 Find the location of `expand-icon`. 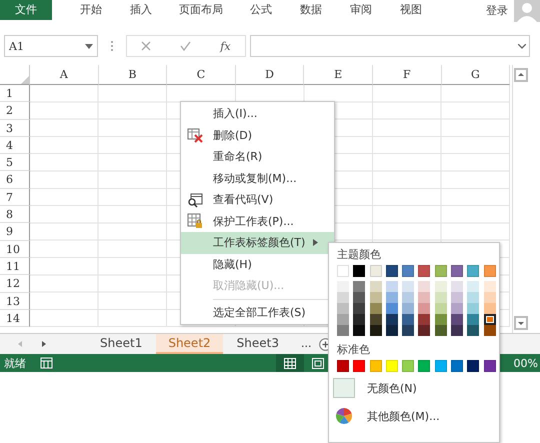

expand-icon is located at coordinates (522, 46).